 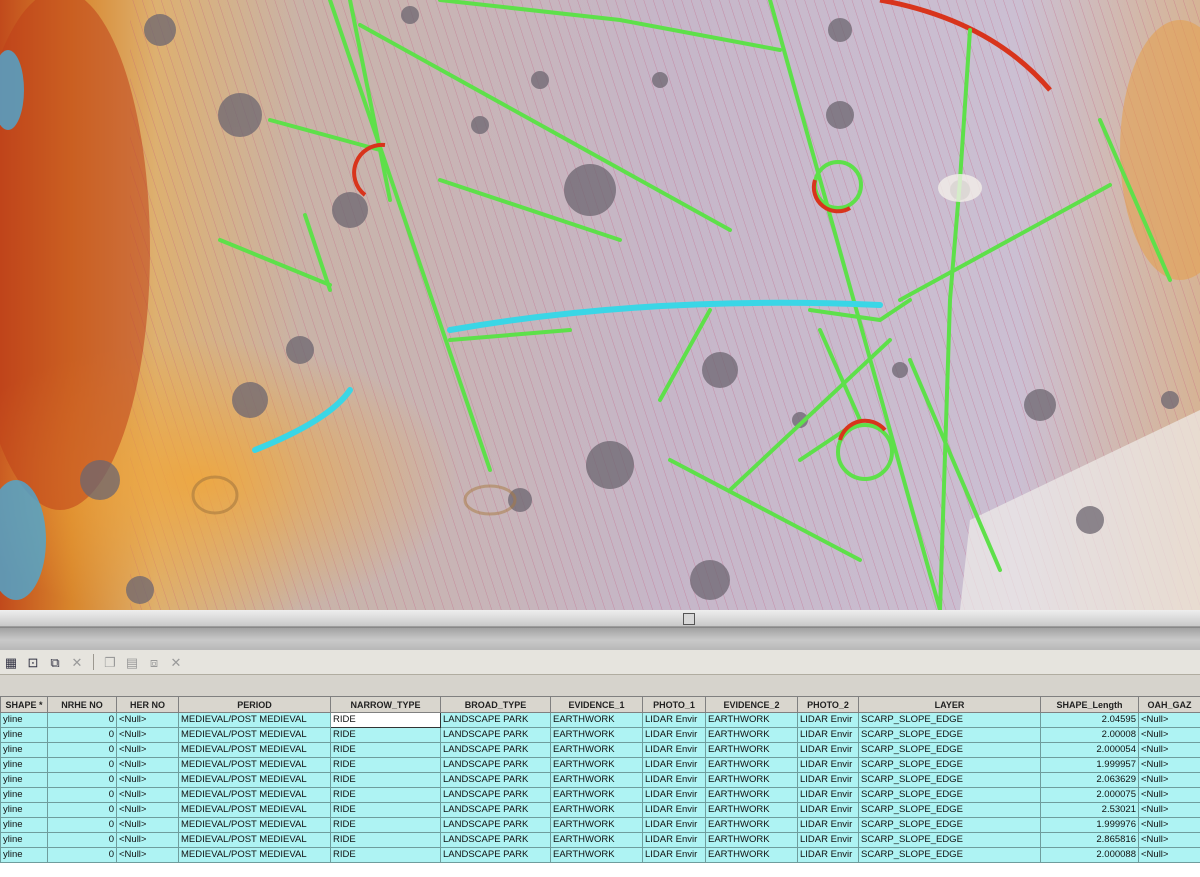 What do you see at coordinates (1089, 704) in the screenshot?
I see `column-header: SHAPE_Length` at bounding box center [1089, 704].